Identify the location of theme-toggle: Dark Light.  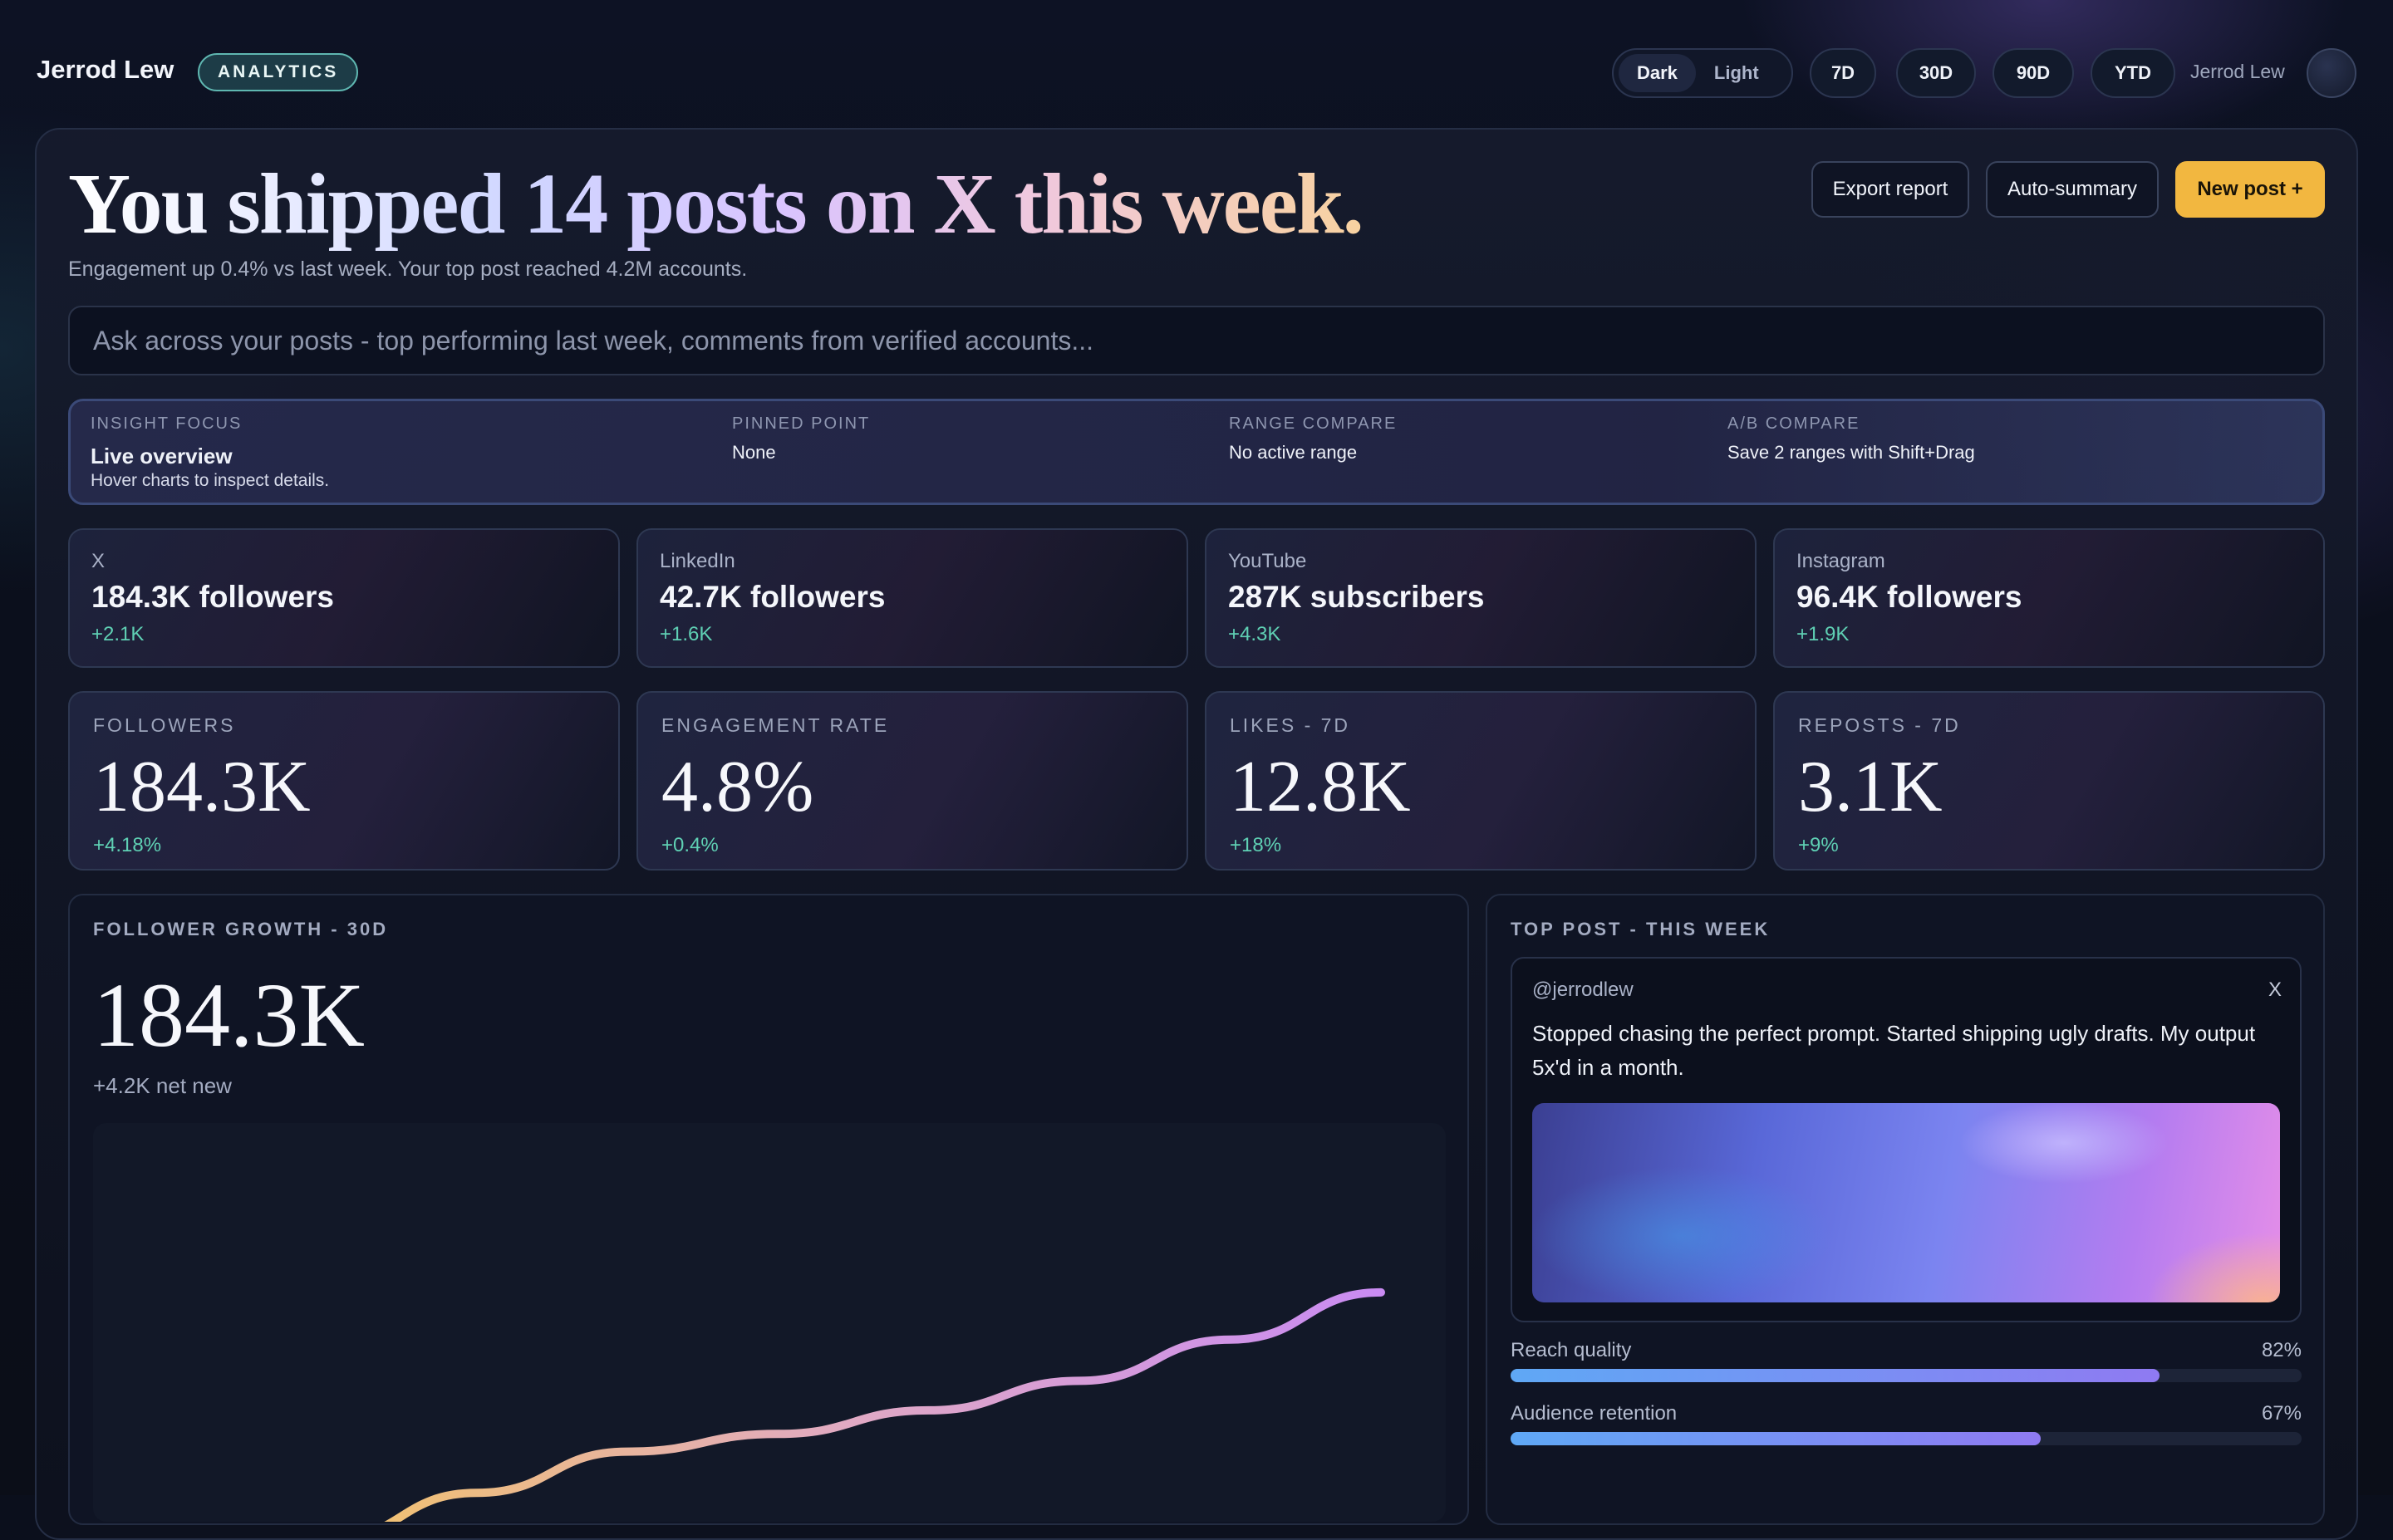
(1702, 73).